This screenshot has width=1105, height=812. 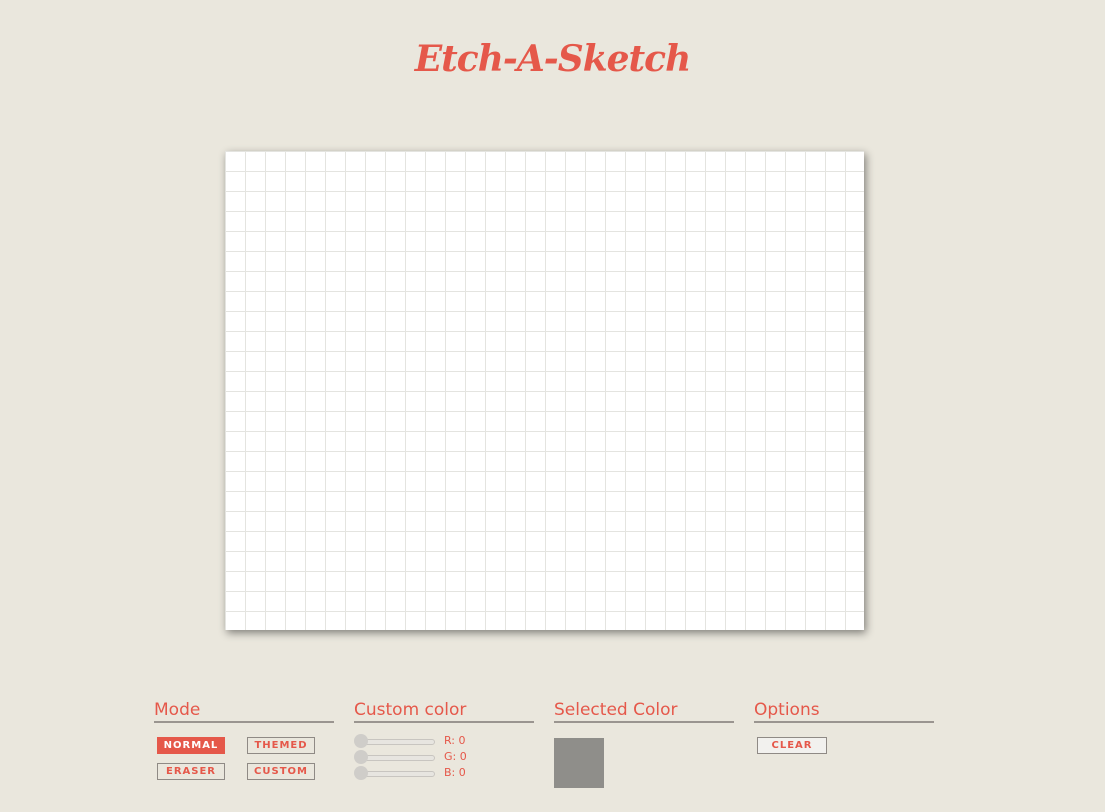 What do you see at coordinates (444, 711) in the screenshot?
I see `custom-color-heading: Custom color` at bounding box center [444, 711].